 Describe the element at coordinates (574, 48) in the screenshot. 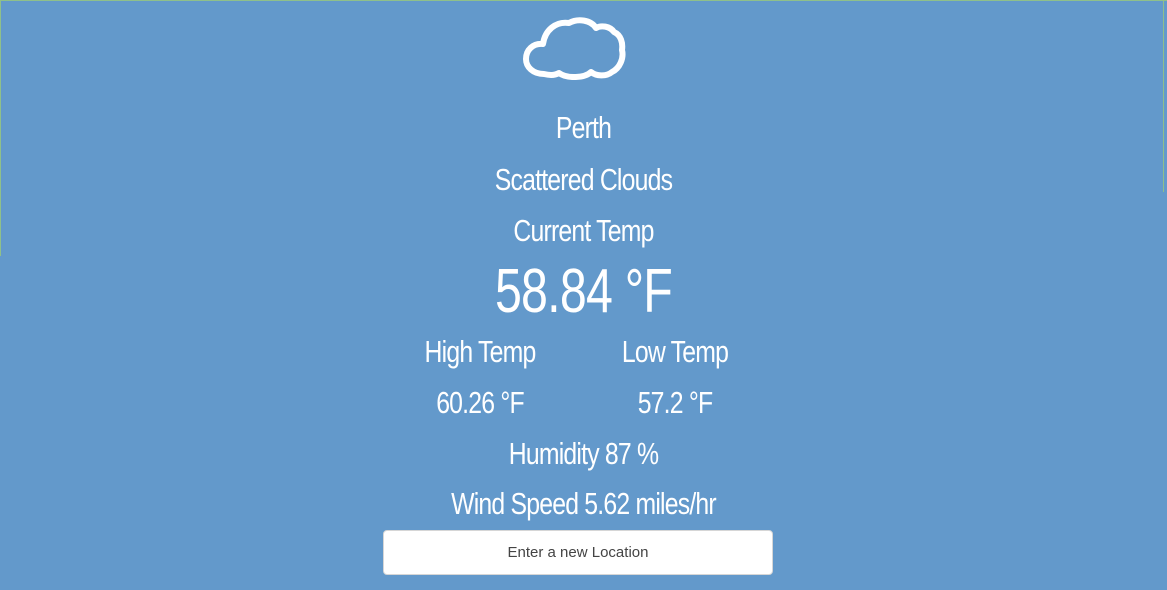

I see `cloud-icon` at that location.